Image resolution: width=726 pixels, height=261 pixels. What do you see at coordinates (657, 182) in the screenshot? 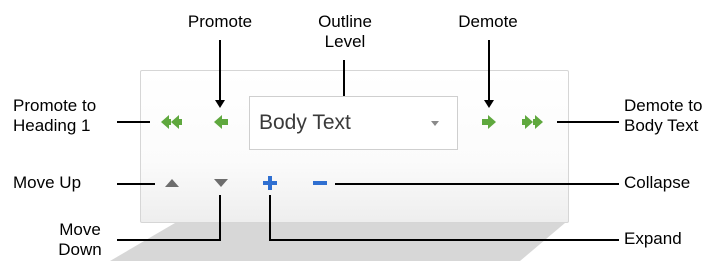
I see `callout-collapse: Collapse` at bounding box center [657, 182].